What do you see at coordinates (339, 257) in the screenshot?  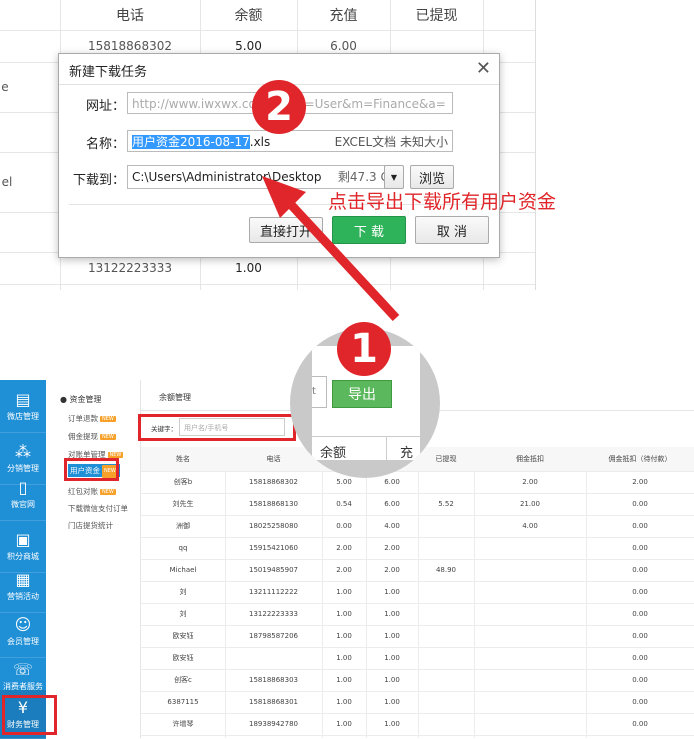 I see `arrow-shaft` at bounding box center [339, 257].